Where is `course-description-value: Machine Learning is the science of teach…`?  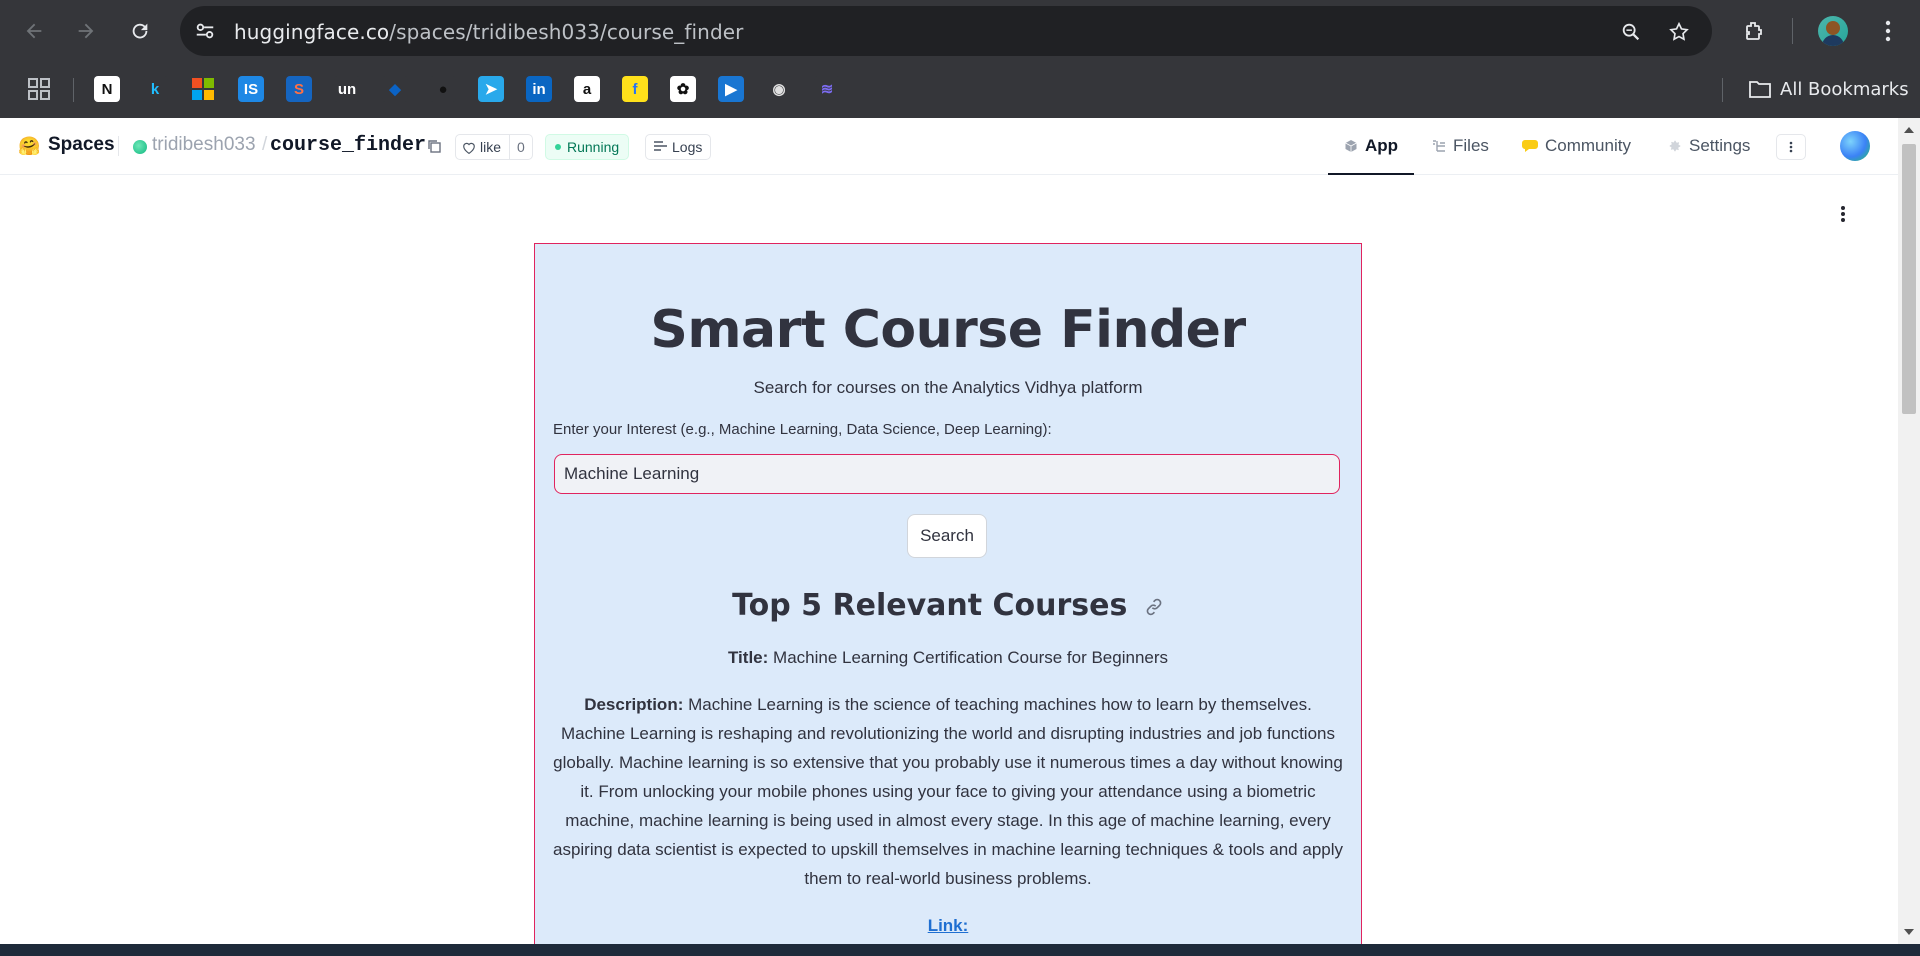
course-description-value: Machine Learning is the science of teach… is located at coordinates (948, 791).